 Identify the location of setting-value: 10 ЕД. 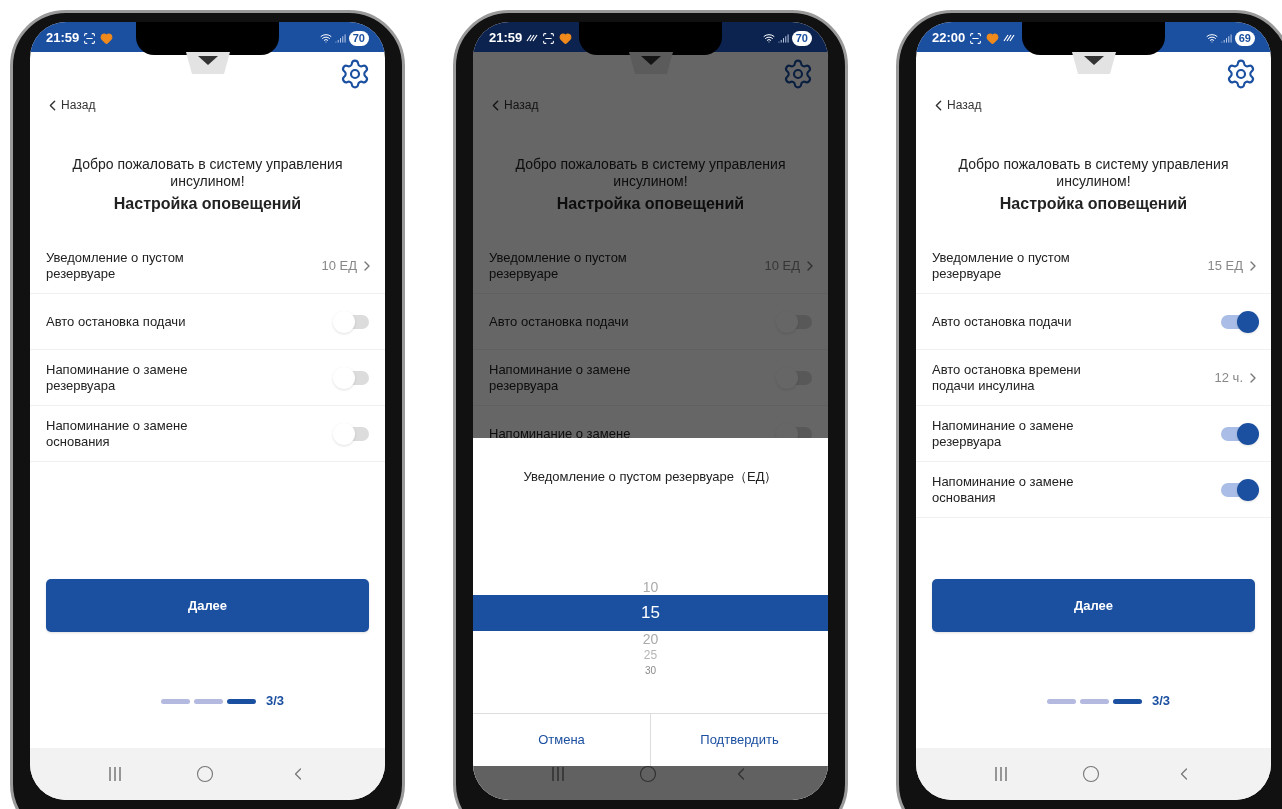
(339, 265).